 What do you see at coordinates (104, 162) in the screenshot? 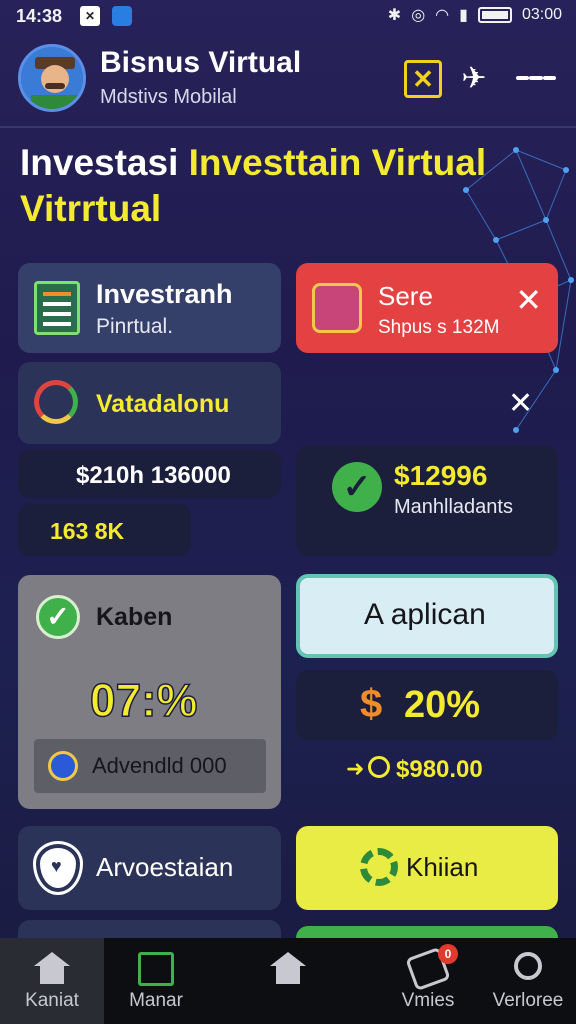
I see `headline-part1: Investasi` at bounding box center [104, 162].